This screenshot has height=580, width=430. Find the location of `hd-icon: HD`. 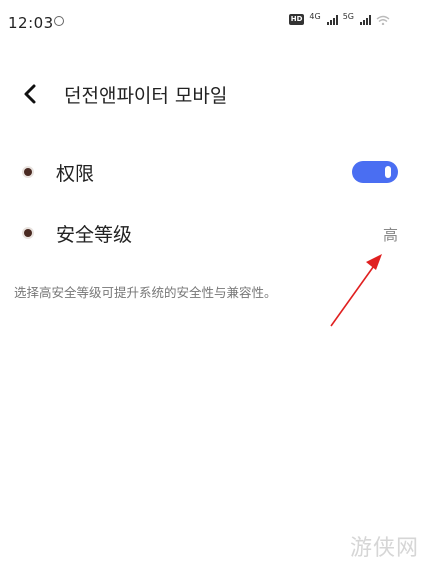

hd-icon: HD is located at coordinates (296, 19).